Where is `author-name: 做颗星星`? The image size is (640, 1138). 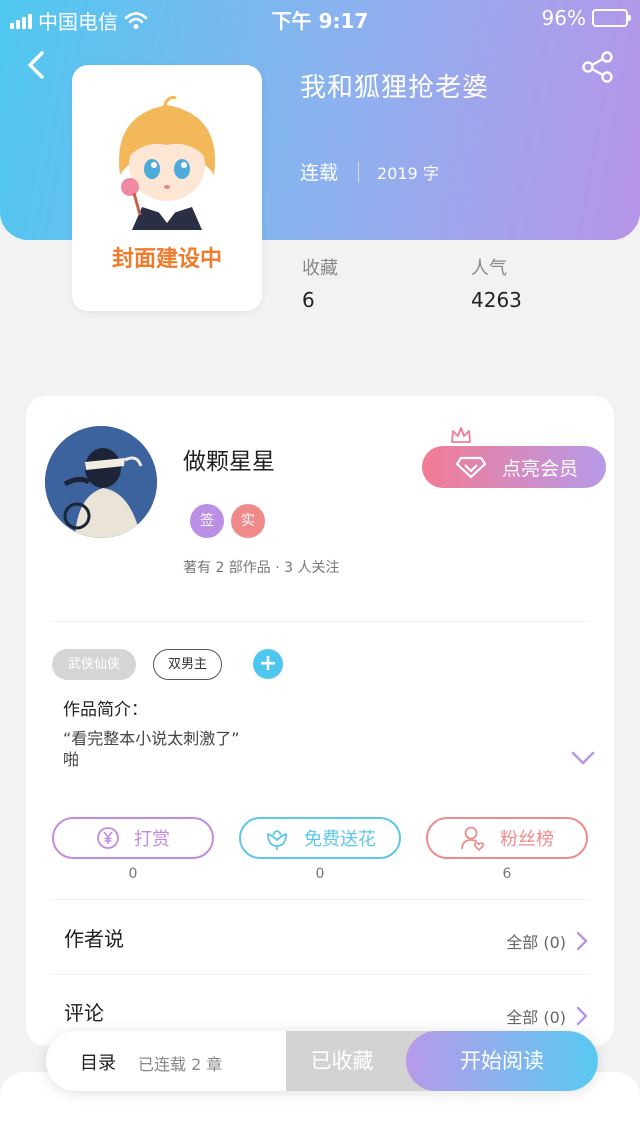
author-name: 做颗星星 is located at coordinates (229, 459).